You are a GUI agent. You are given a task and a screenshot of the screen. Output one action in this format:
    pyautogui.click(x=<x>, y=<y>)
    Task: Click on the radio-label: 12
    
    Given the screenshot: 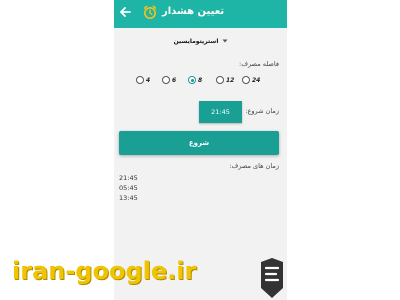 What is the action you would take?
    pyautogui.click(x=230, y=80)
    